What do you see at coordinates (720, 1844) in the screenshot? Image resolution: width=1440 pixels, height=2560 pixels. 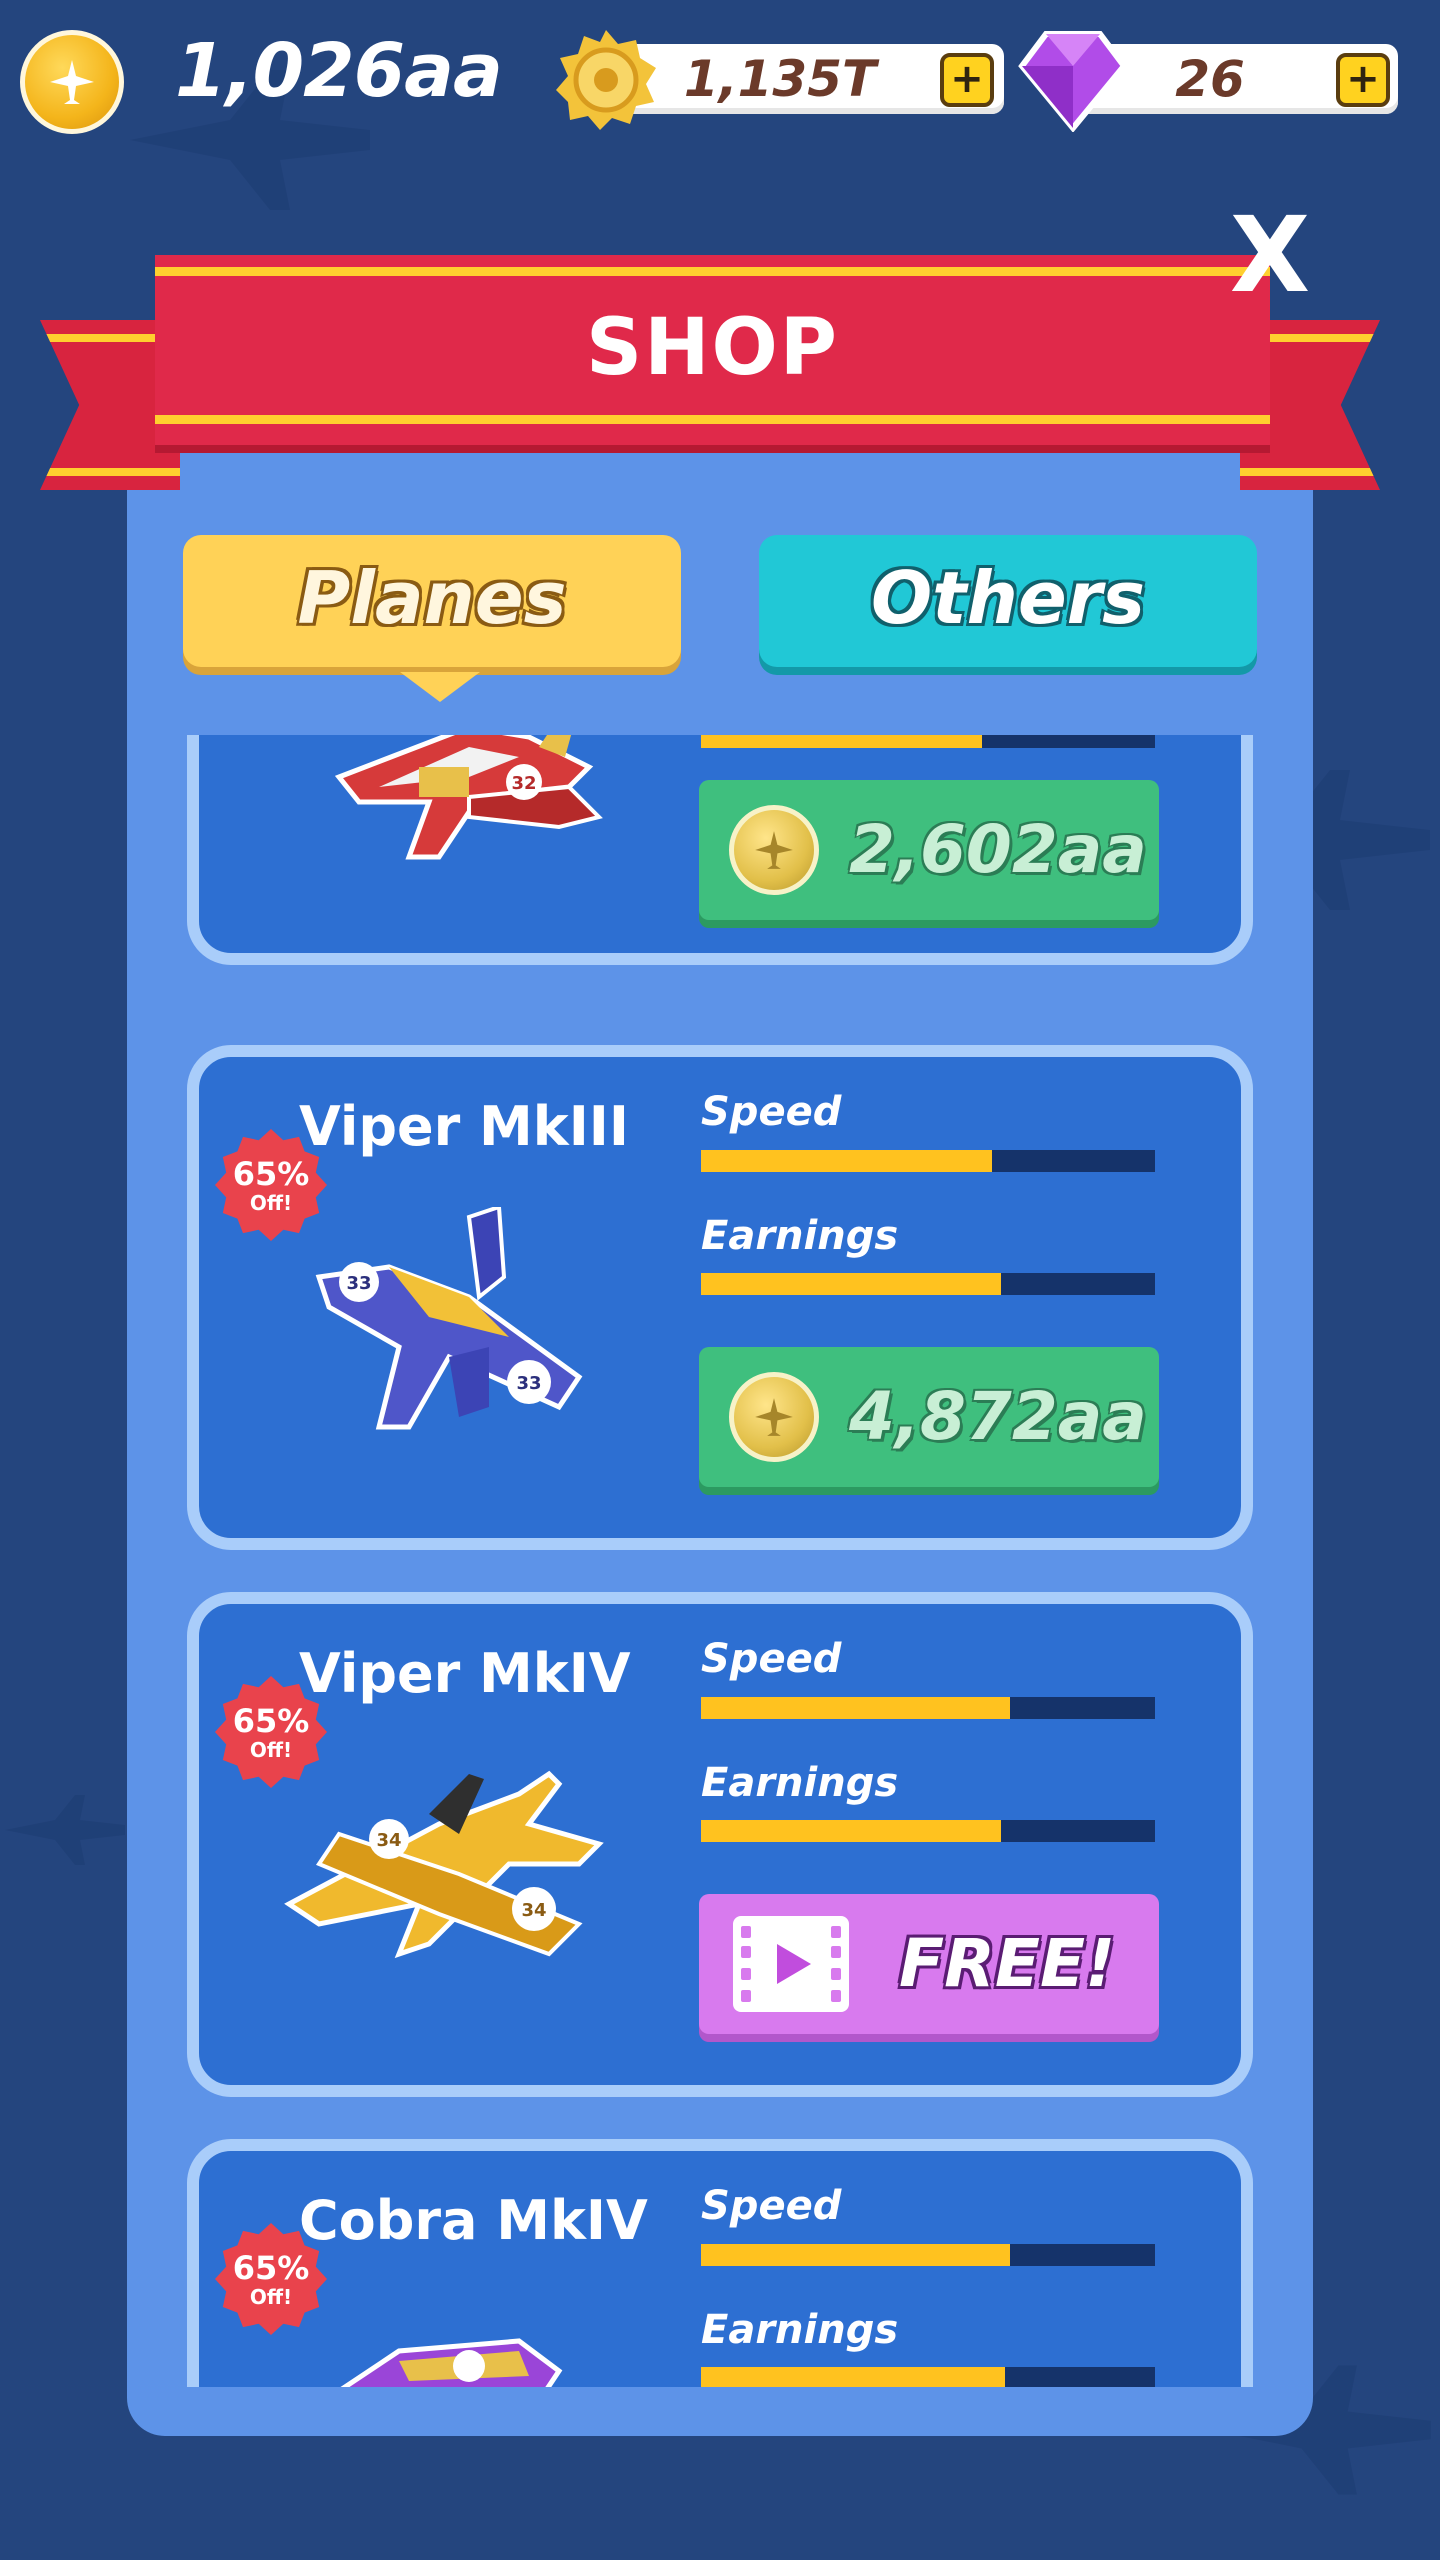 I see `plane-card: Viper MkIV 65% Off! Speed Earnings 34 34` at bounding box center [720, 1844].